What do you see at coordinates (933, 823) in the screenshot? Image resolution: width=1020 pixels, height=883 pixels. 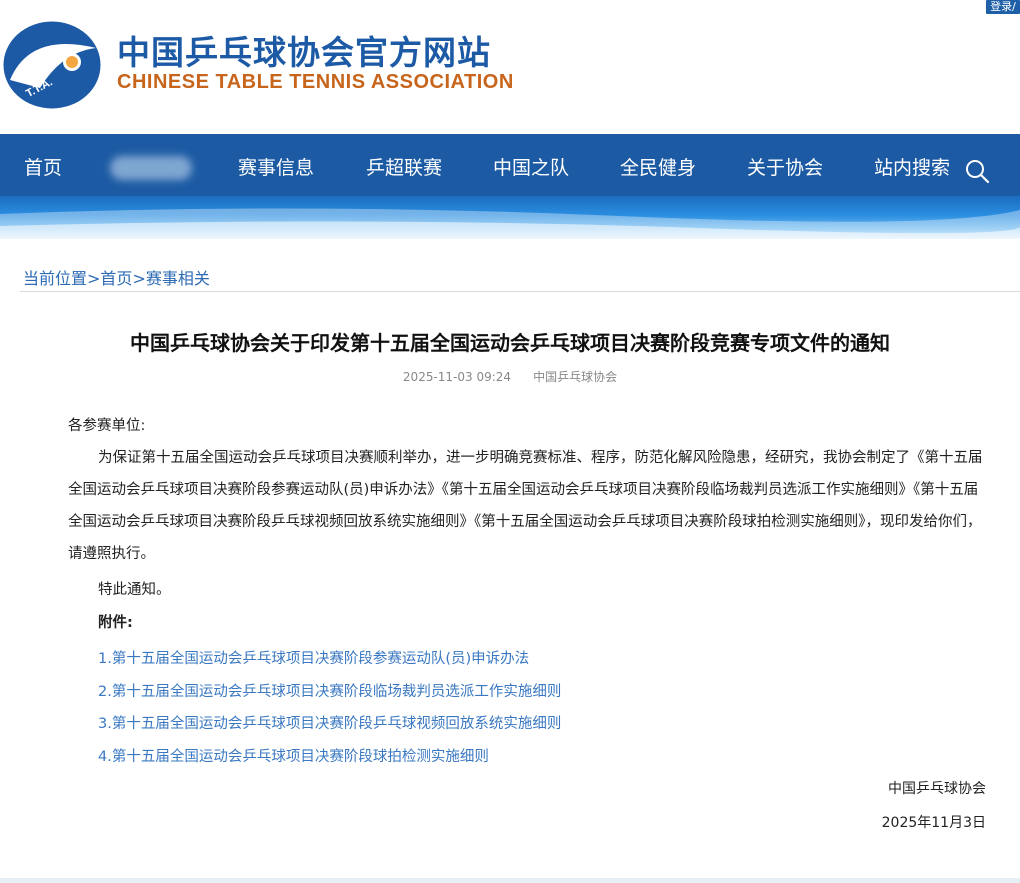 I see `signature-date: 2025年11月3日` at bounding box center [933, 823].